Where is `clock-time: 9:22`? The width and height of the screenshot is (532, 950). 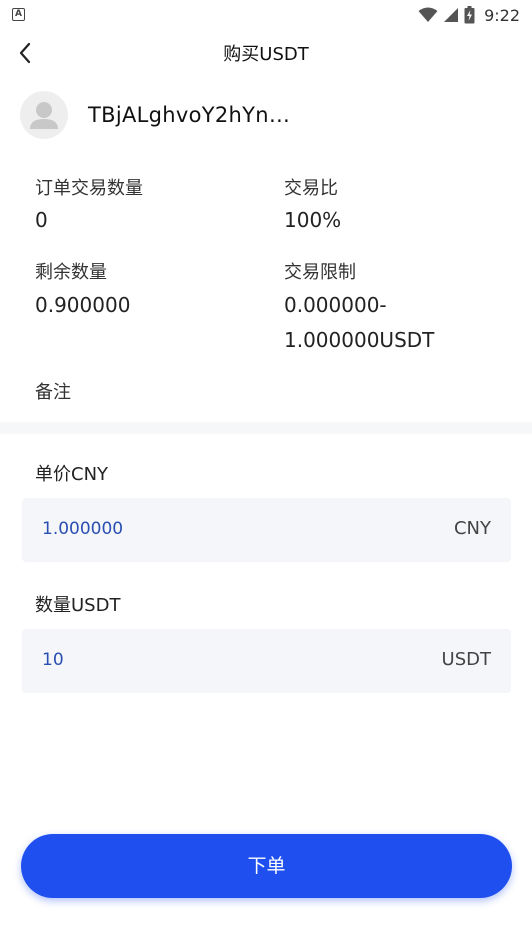 clock-time: 9:22 is located at coordinates (502, 15).